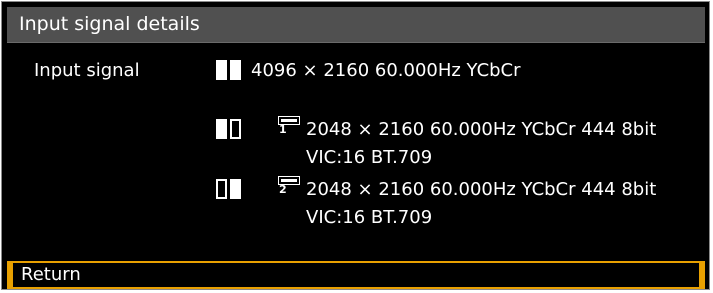 The height and width of the screenshot is (293, 713). Describe the element at coordinates (481, 189) in the screenshot. I see `sub-signal-2-format: 2048 × 2160 60.000Hz YCbCr 444 8bit` at that location.